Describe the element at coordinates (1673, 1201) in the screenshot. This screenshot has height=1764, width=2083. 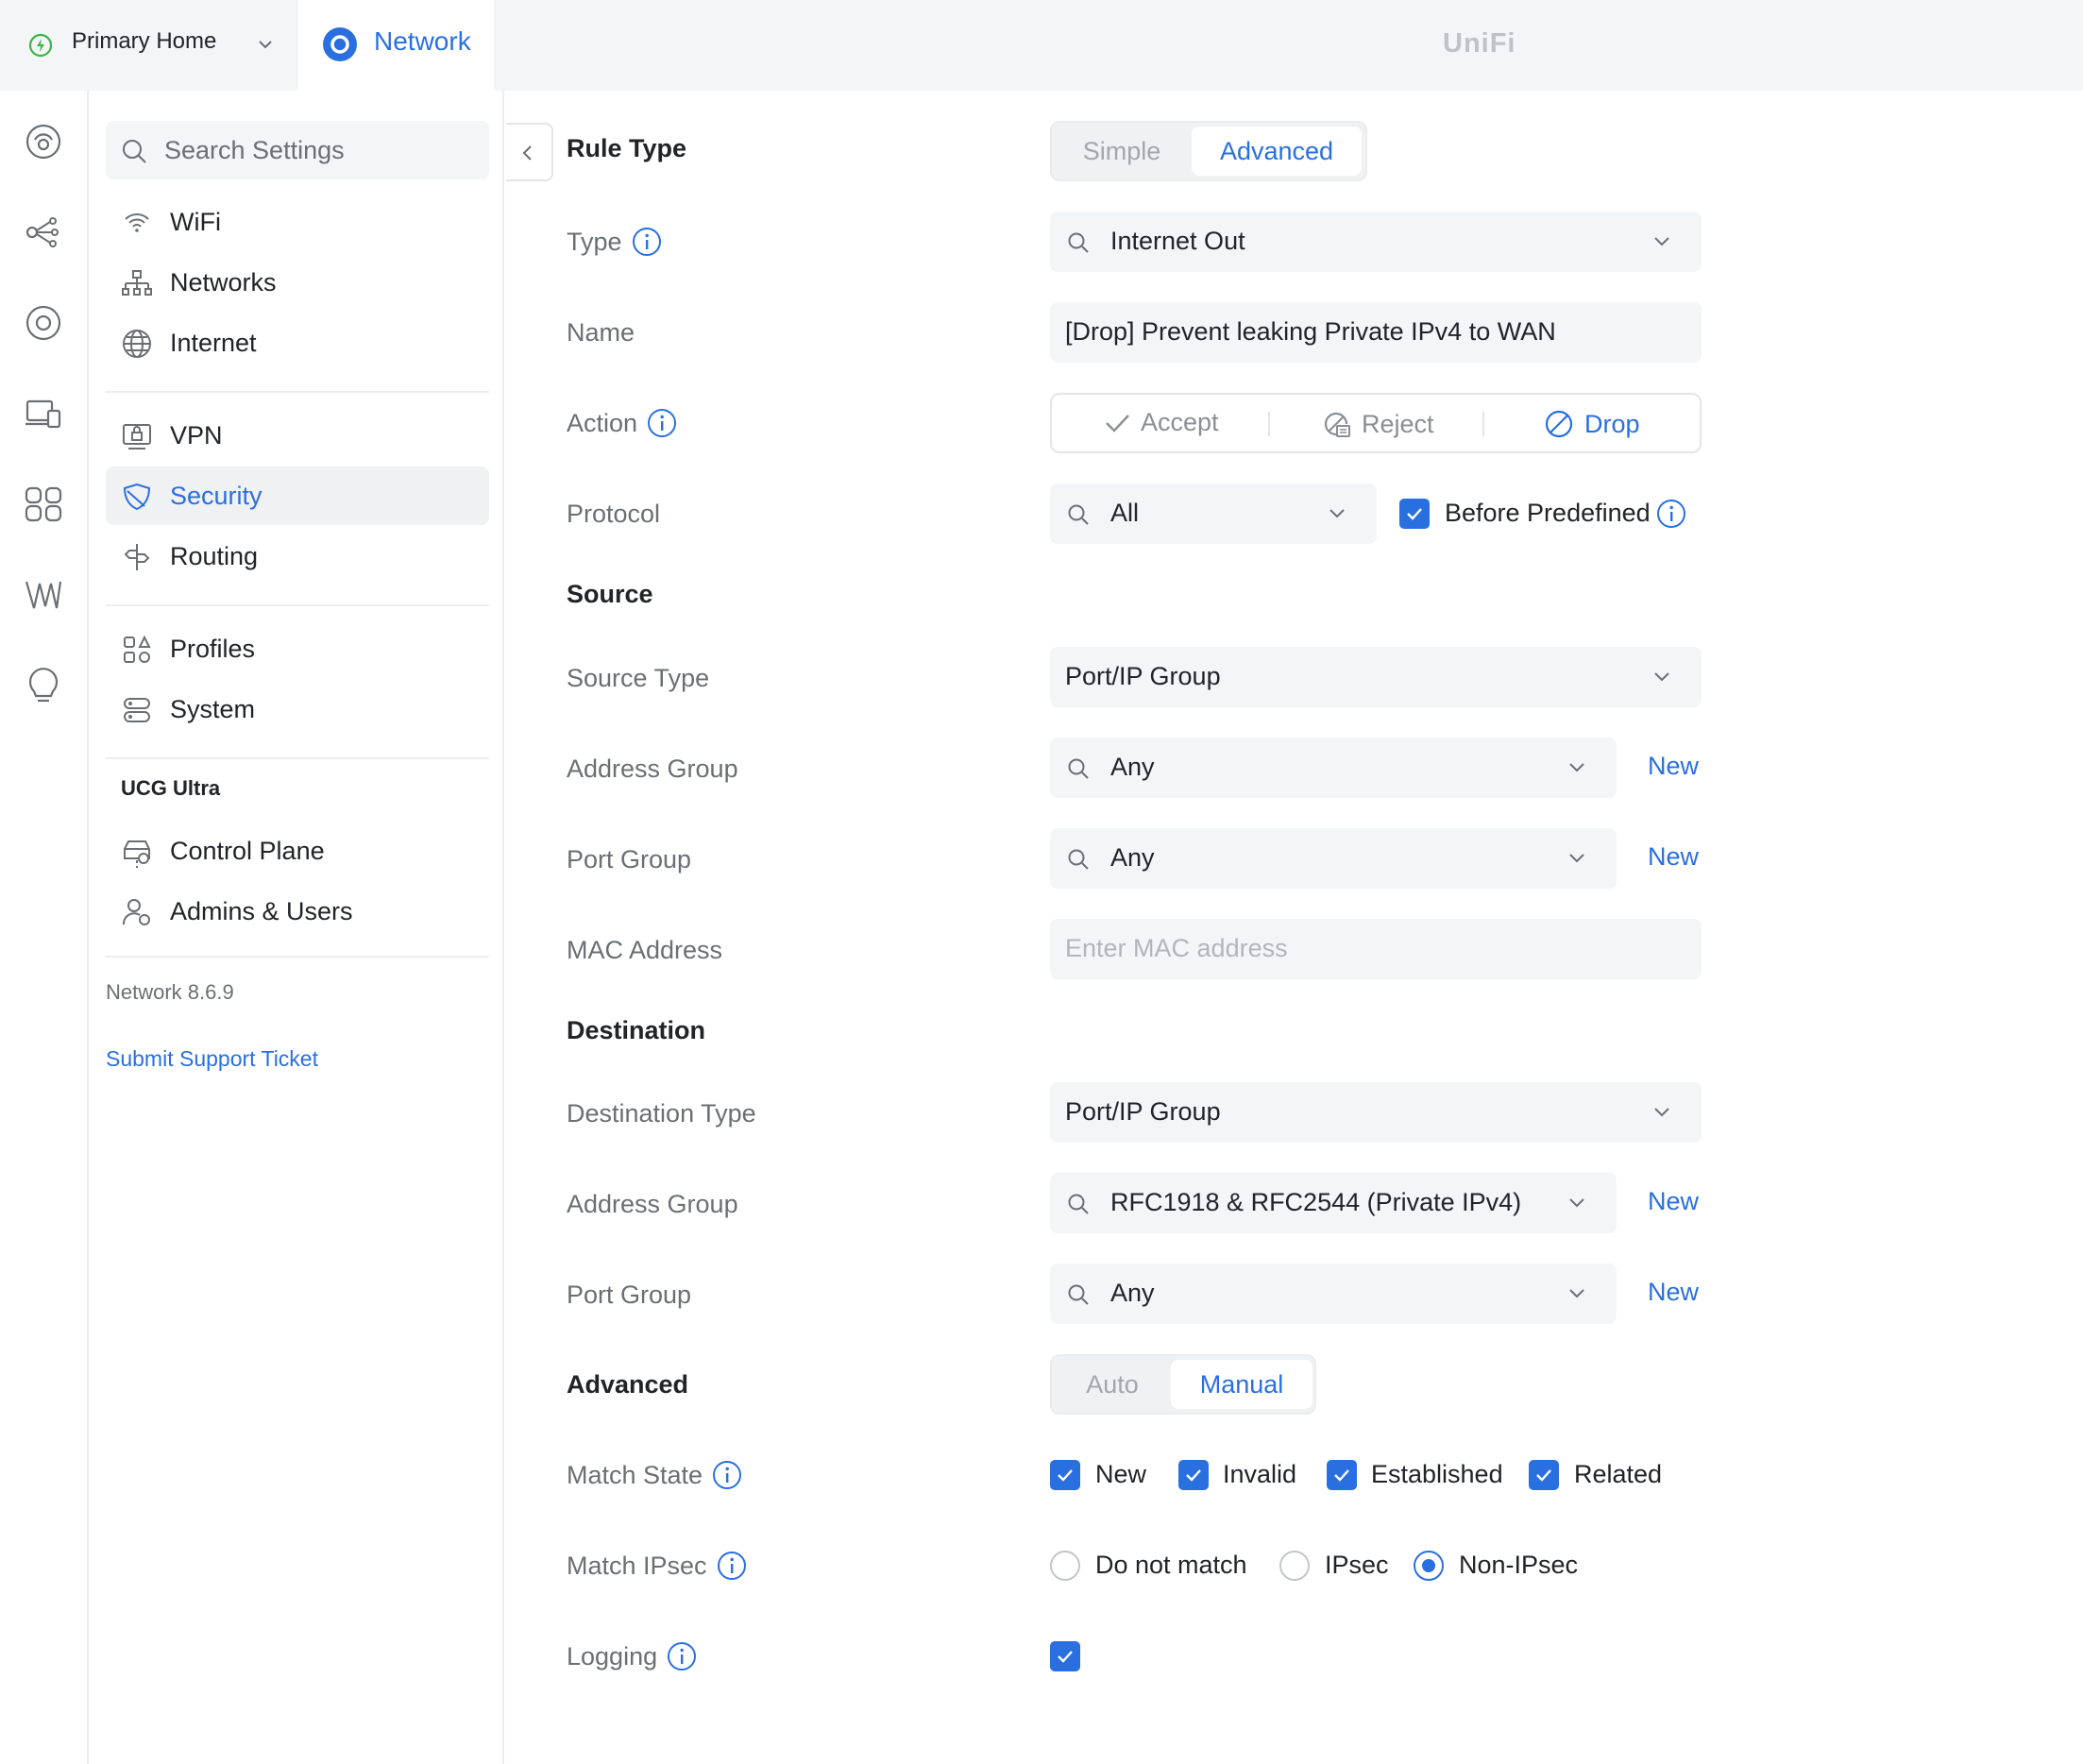
I see `new-destination-address-group-link: New` at that location.